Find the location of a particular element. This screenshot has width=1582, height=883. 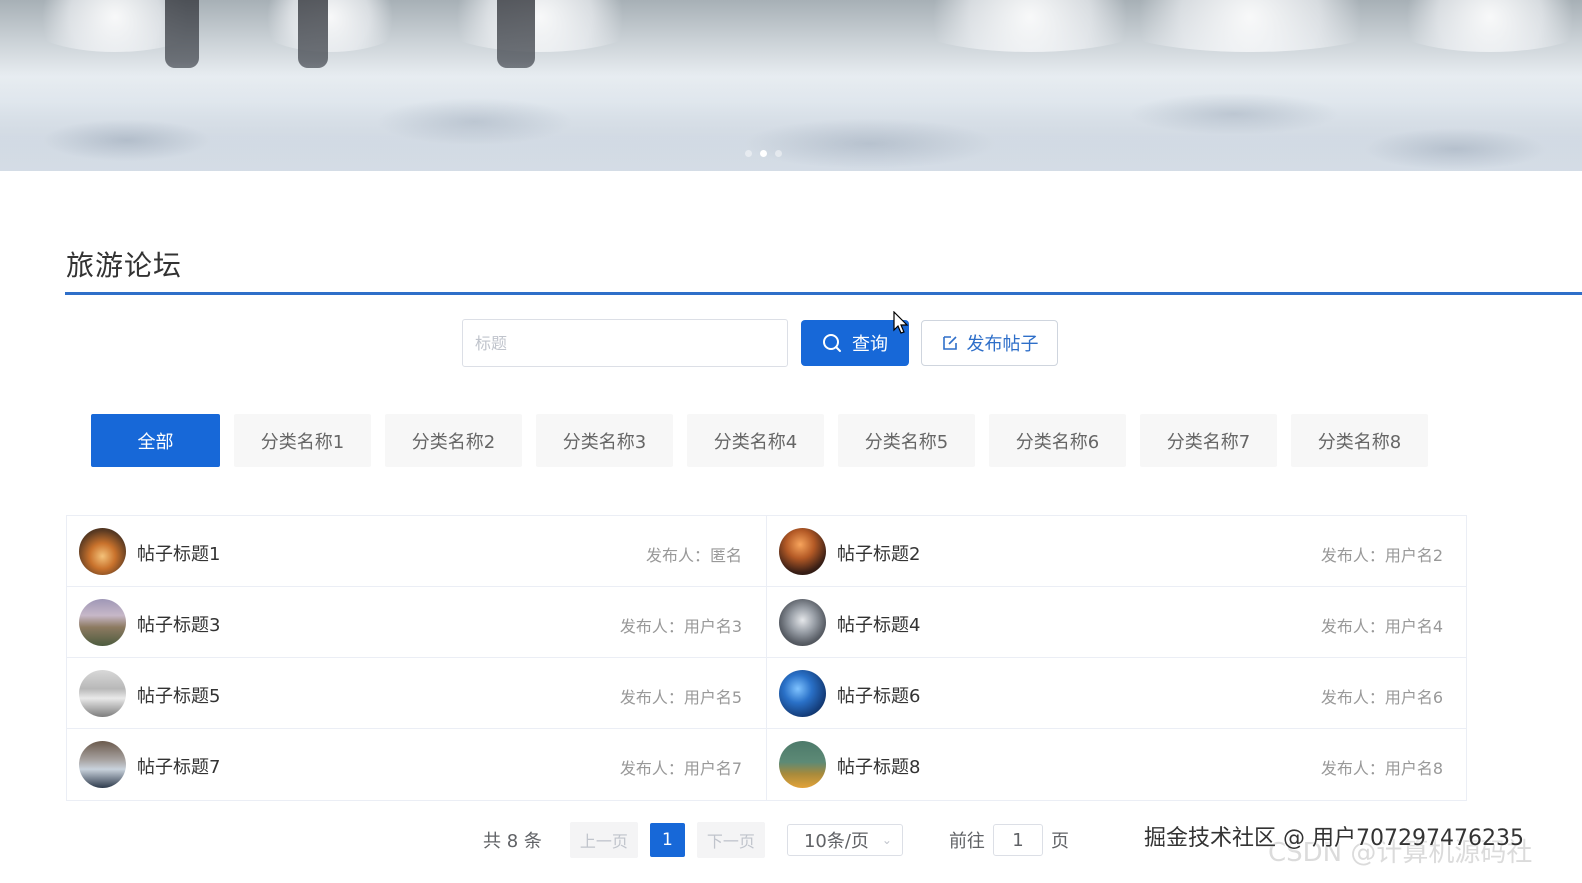

search-input is located at coordinates (625, 343).